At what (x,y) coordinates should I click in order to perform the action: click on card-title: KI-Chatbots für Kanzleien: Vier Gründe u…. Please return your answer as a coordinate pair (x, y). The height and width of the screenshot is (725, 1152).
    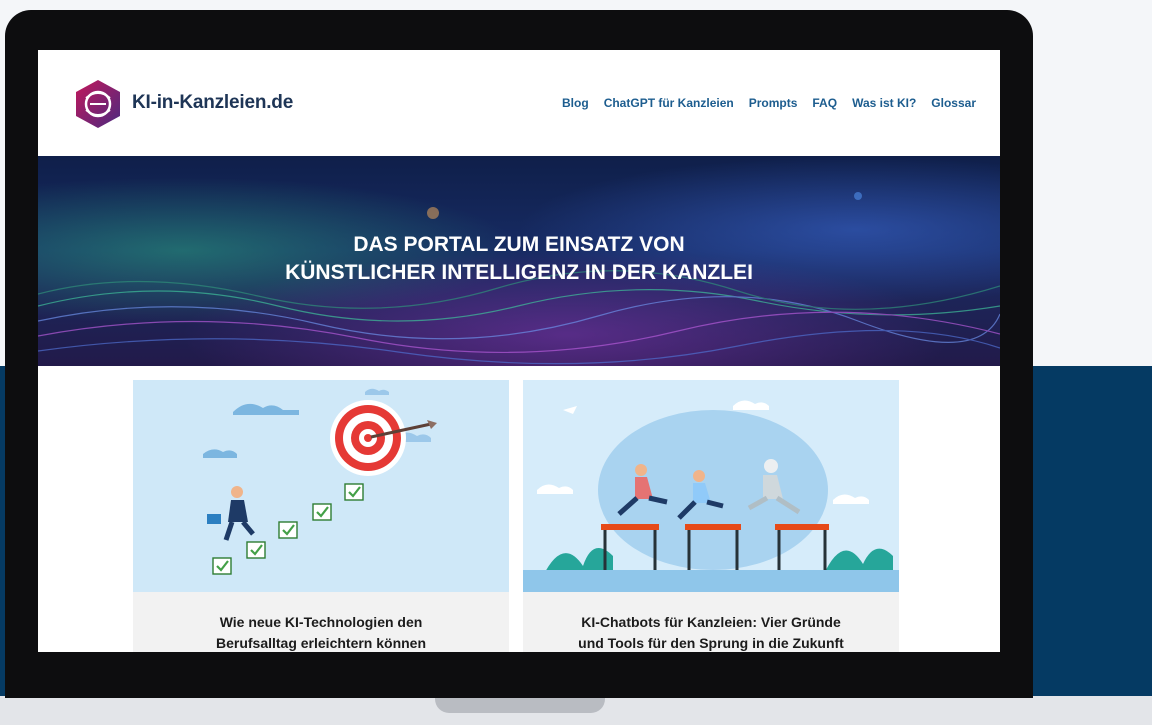
    Looking at the image, I should click on (711, 632).